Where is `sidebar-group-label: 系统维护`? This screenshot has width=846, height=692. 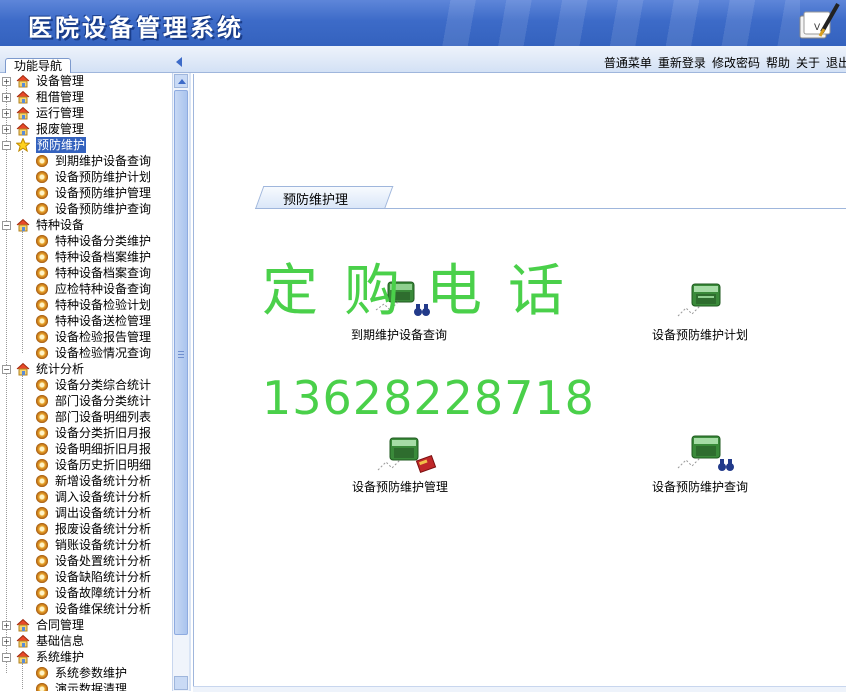 sidebar-group-label: 系统维护 is located at coordinates (60, 657).